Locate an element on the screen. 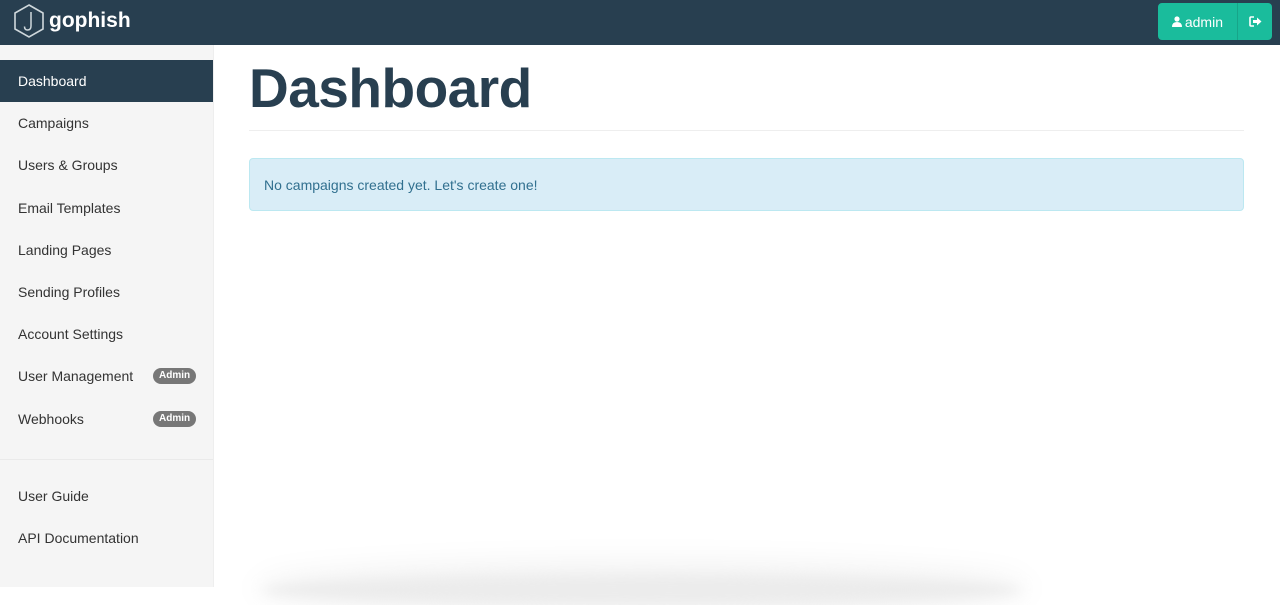 Image resolution: width=1280 pixels, height=605 pixels. gophish-logo-icon is located at coordinates (29, 21).